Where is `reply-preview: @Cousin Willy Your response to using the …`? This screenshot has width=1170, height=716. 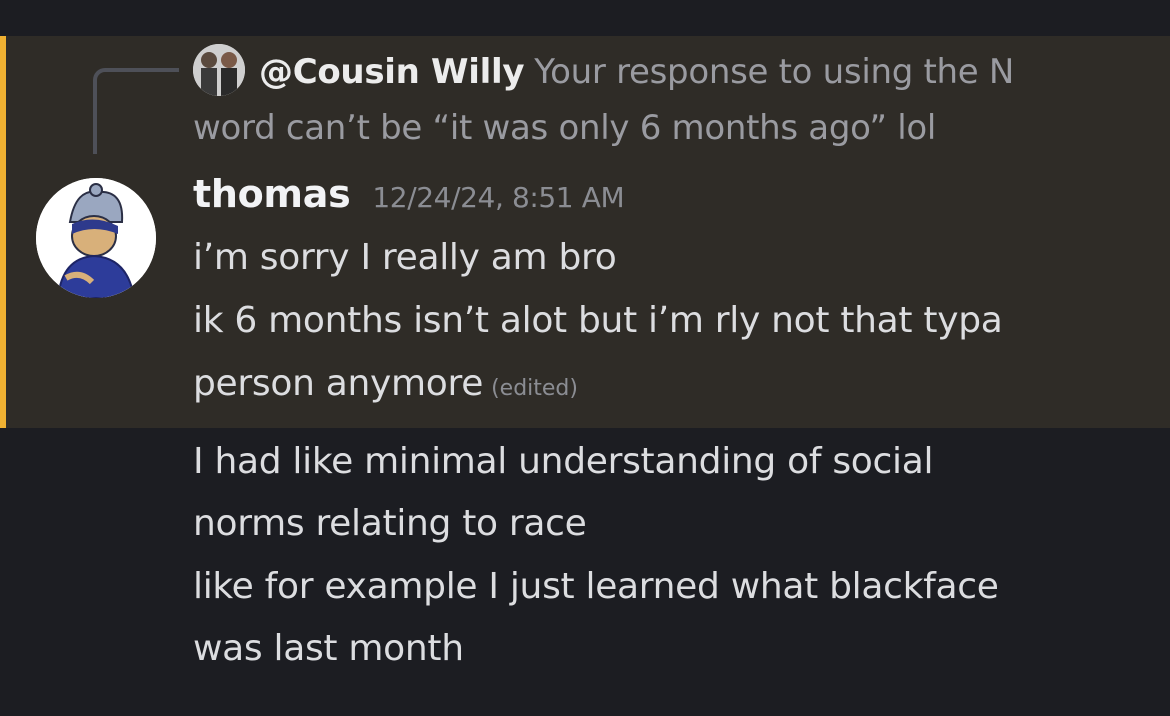 reply-preview: @Cousin Willy Your response to using the … is located at coordinates (643, 100).